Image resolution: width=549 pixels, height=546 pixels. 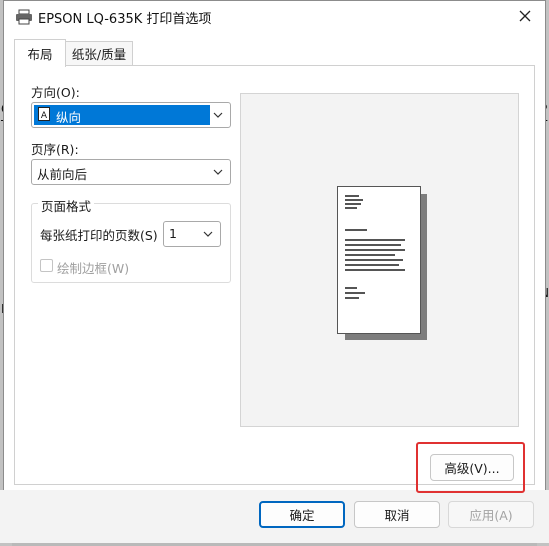 I want to click on draw-borders-checkbox, so click(x=46, y=265).